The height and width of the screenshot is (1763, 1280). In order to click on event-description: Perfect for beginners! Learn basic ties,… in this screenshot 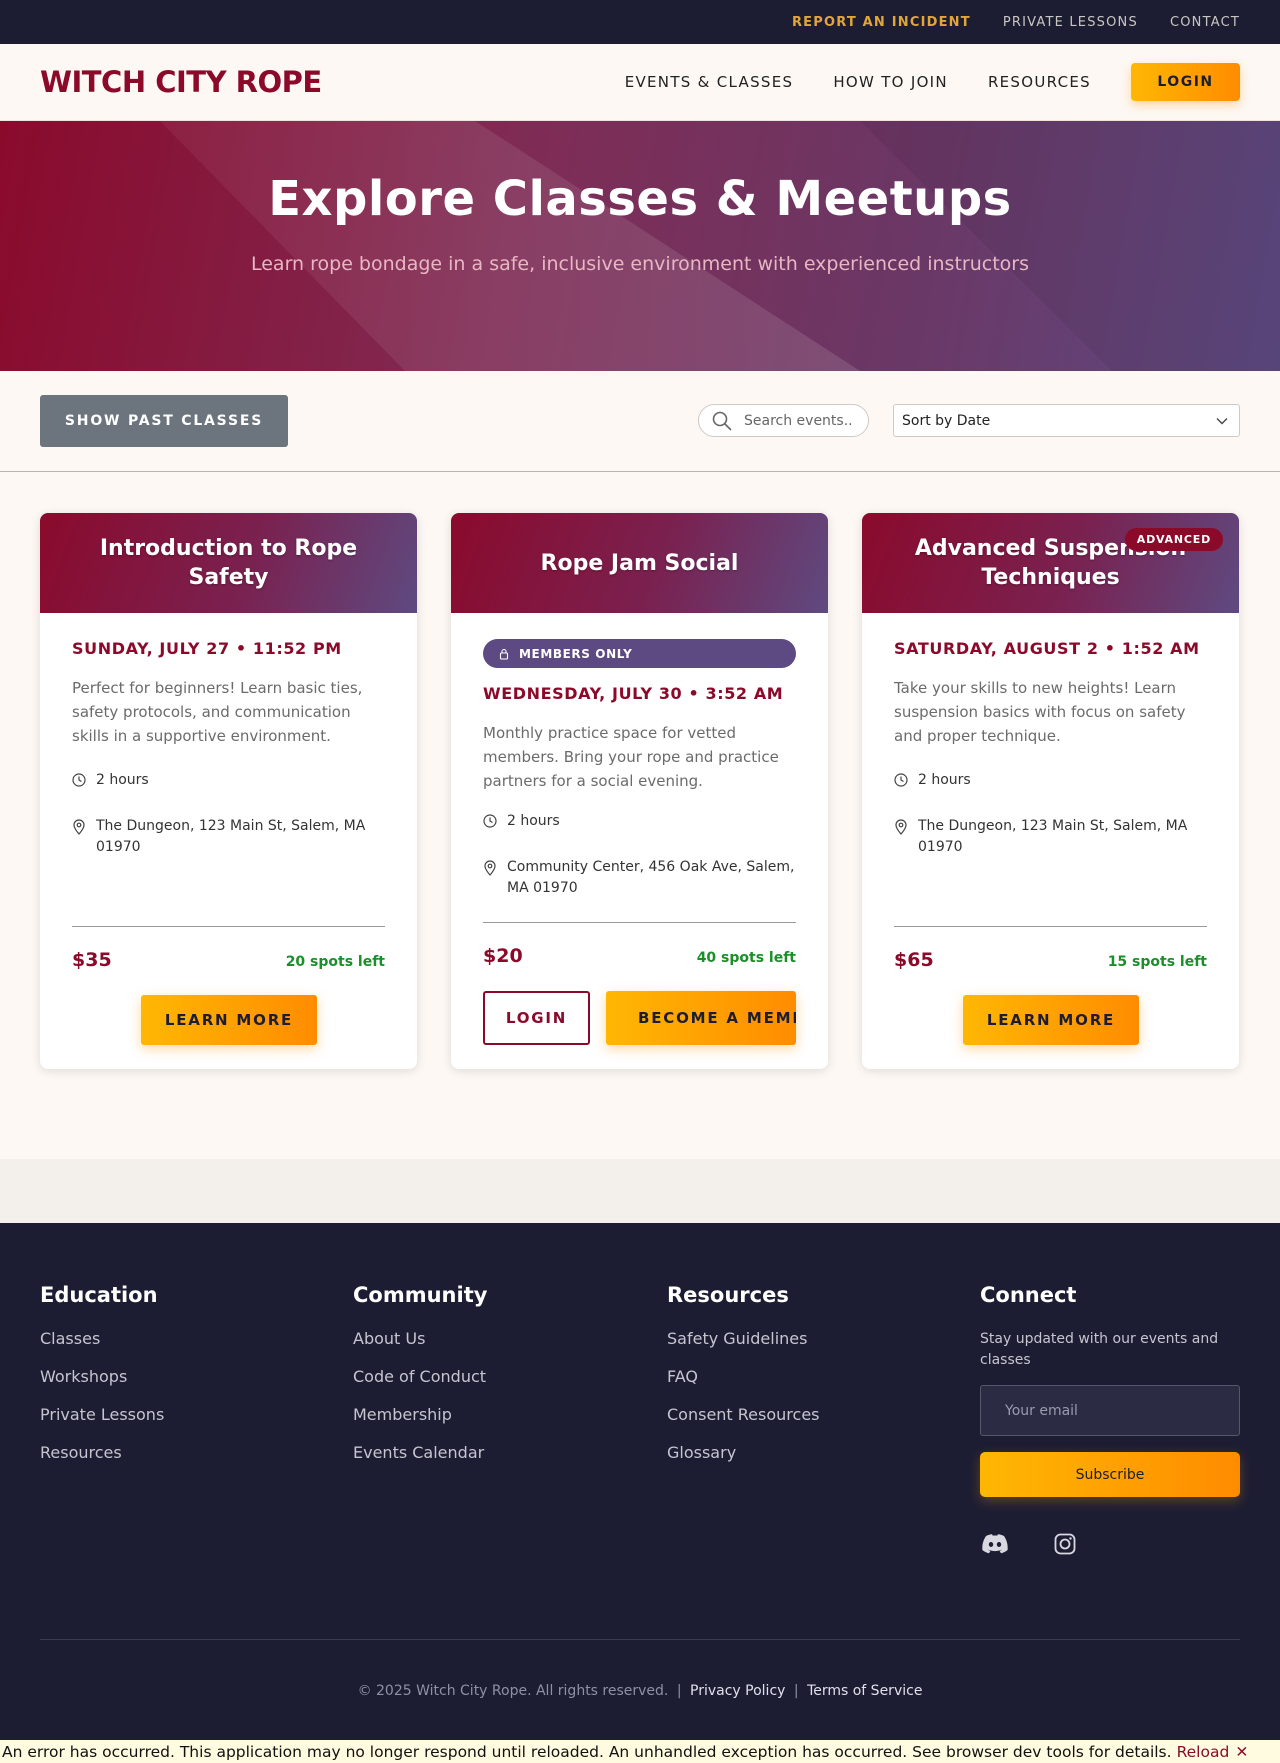, I will do `click(217, 712)`.